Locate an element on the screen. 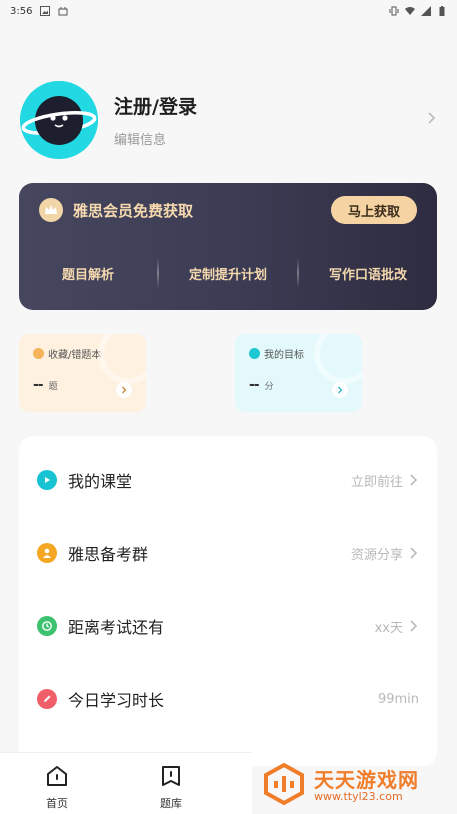 The height and width of the screenshot is (814, 457). wifi-icon is located at coordinates (410, 11).